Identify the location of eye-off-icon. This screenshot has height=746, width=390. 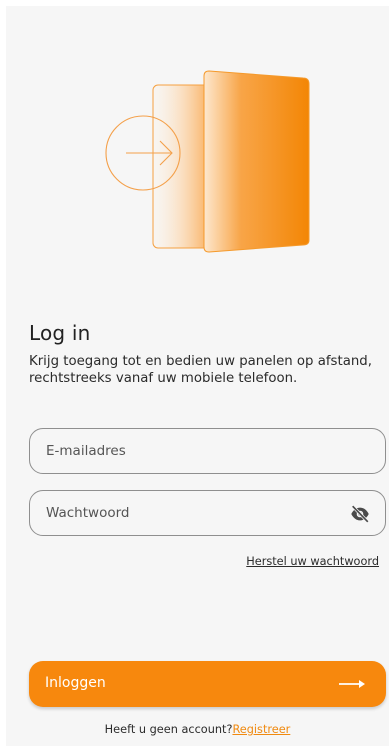
(360, 514).